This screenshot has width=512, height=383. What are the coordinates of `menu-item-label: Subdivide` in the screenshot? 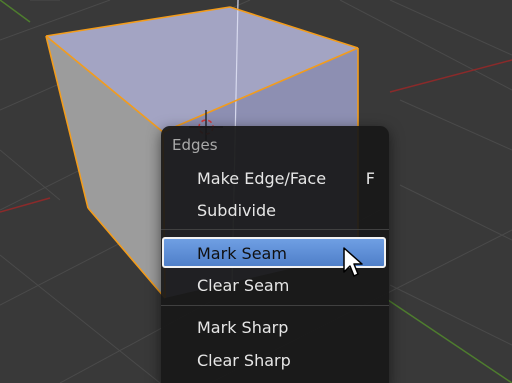 It's located at (236, 210).